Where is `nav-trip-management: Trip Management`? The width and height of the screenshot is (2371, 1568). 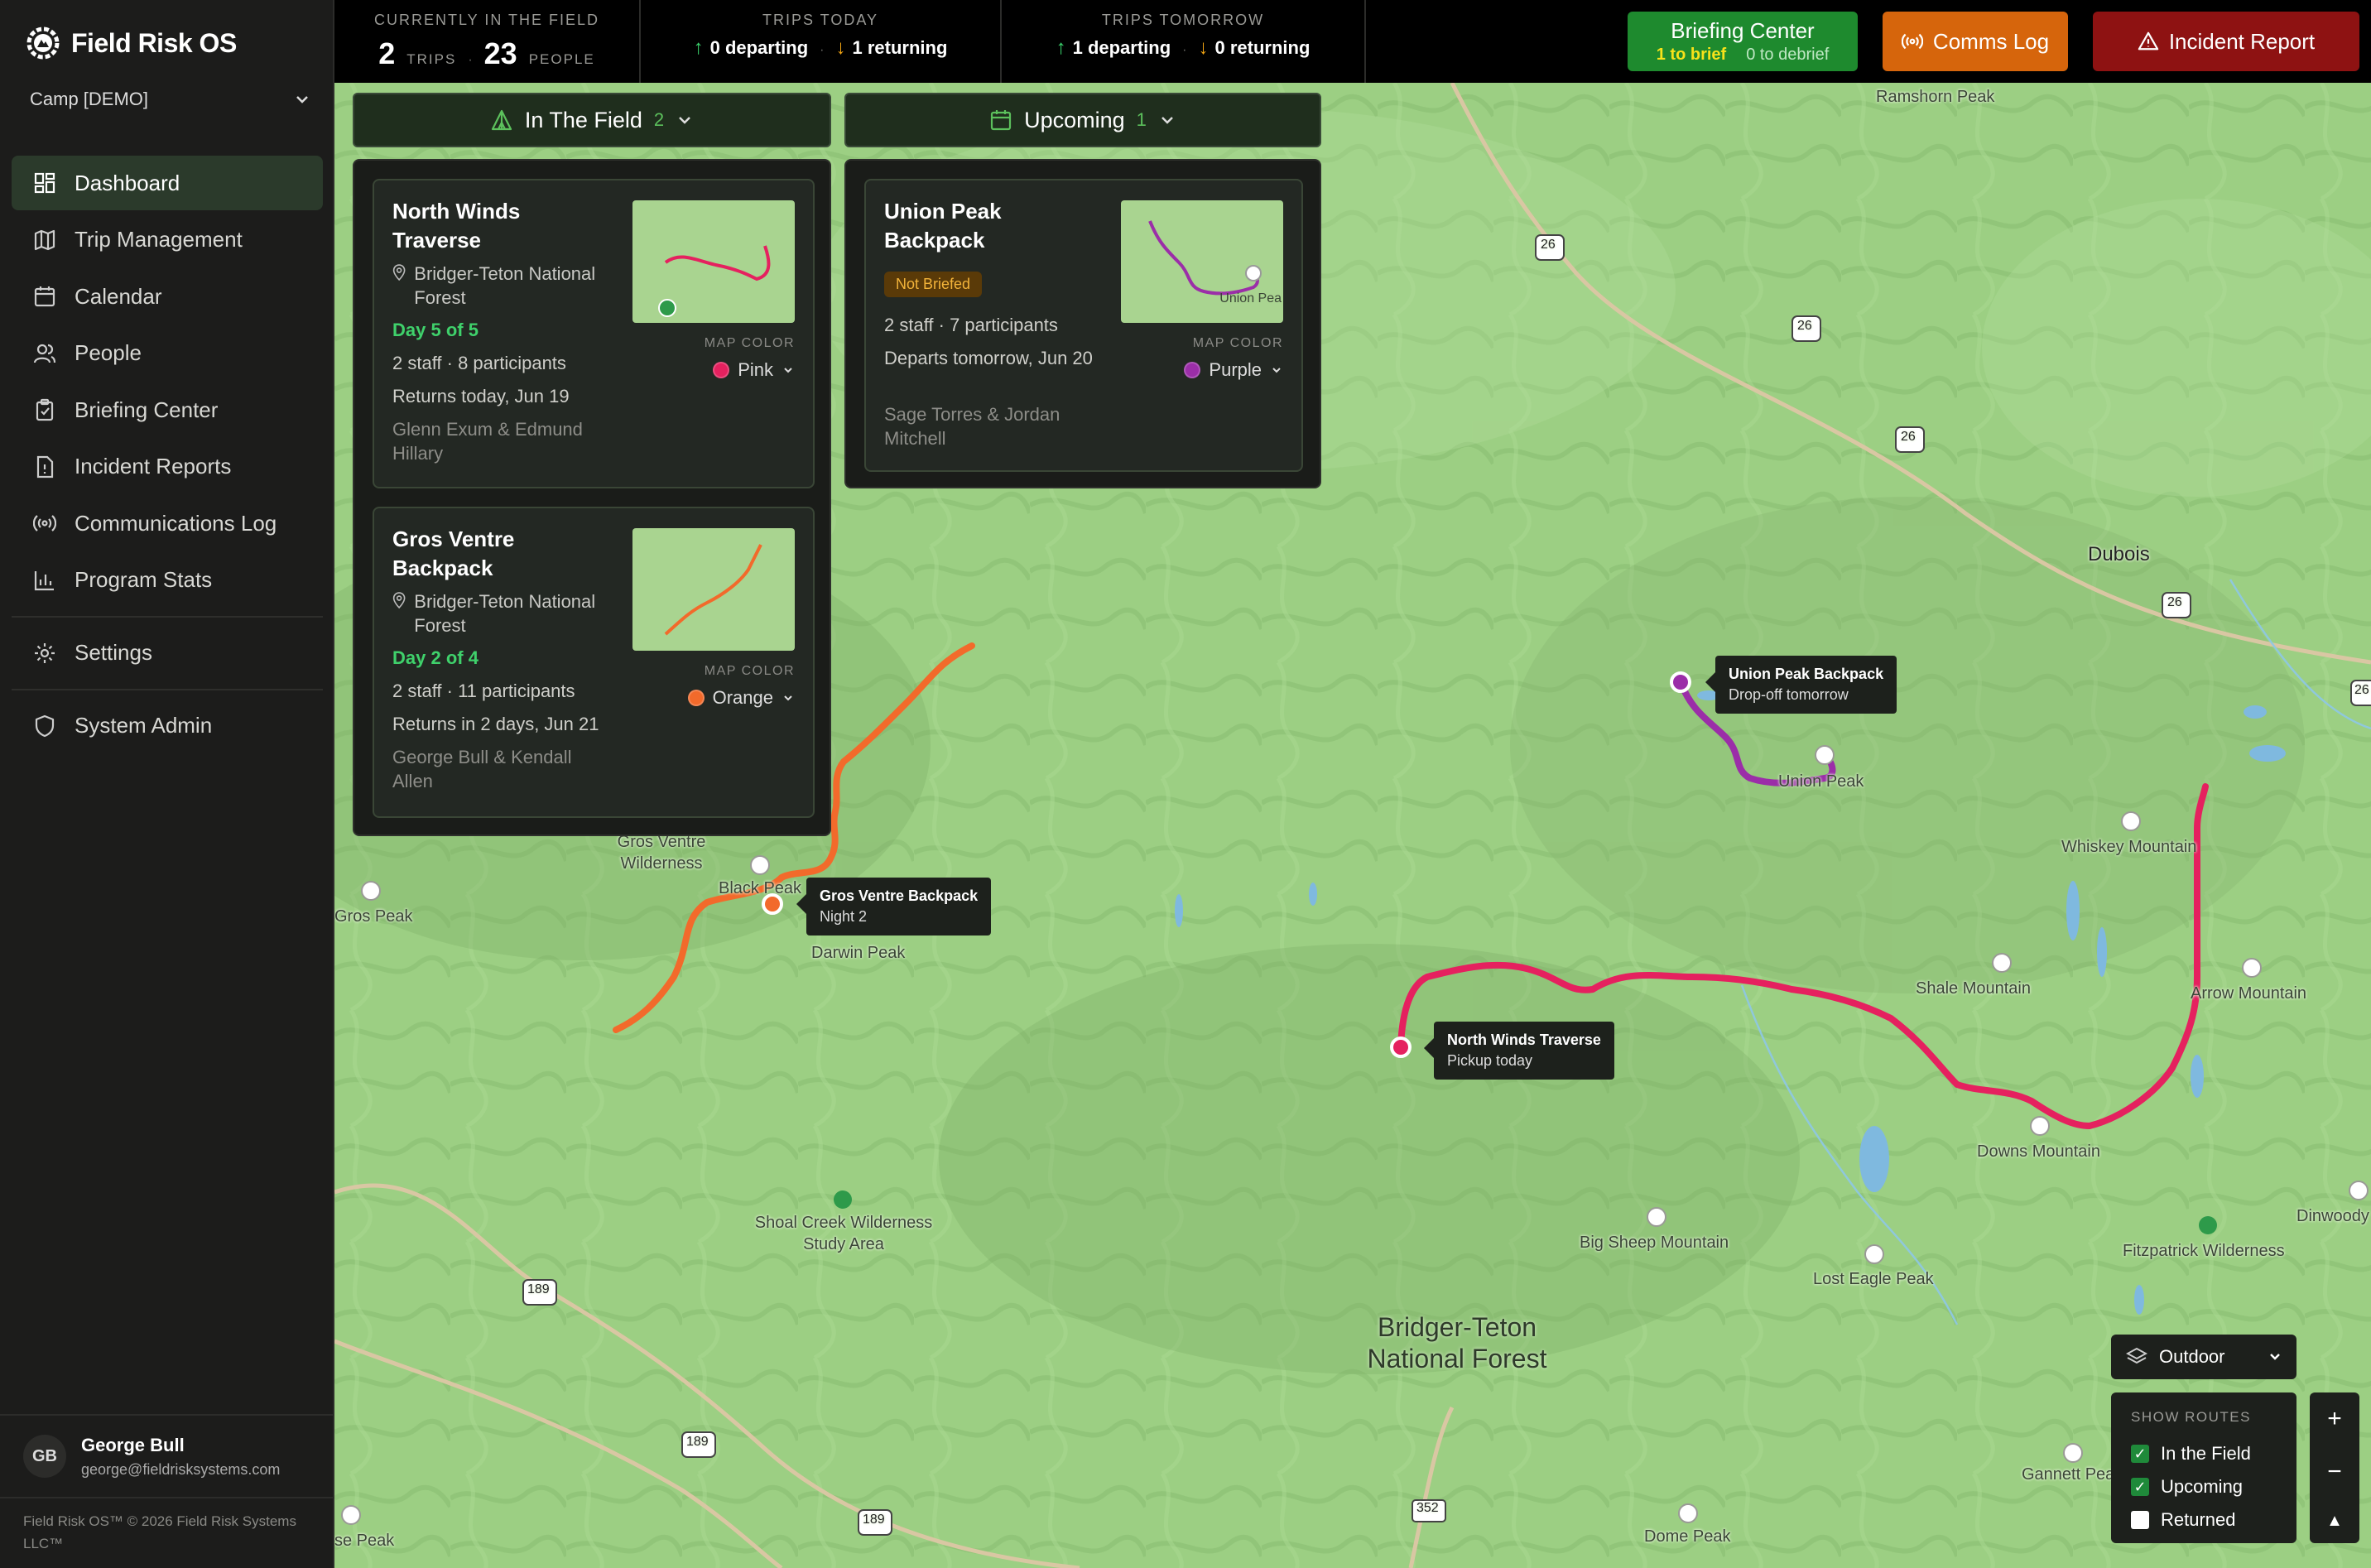
nav-trip-management: Trip Management is located at coordinates (168, 240).